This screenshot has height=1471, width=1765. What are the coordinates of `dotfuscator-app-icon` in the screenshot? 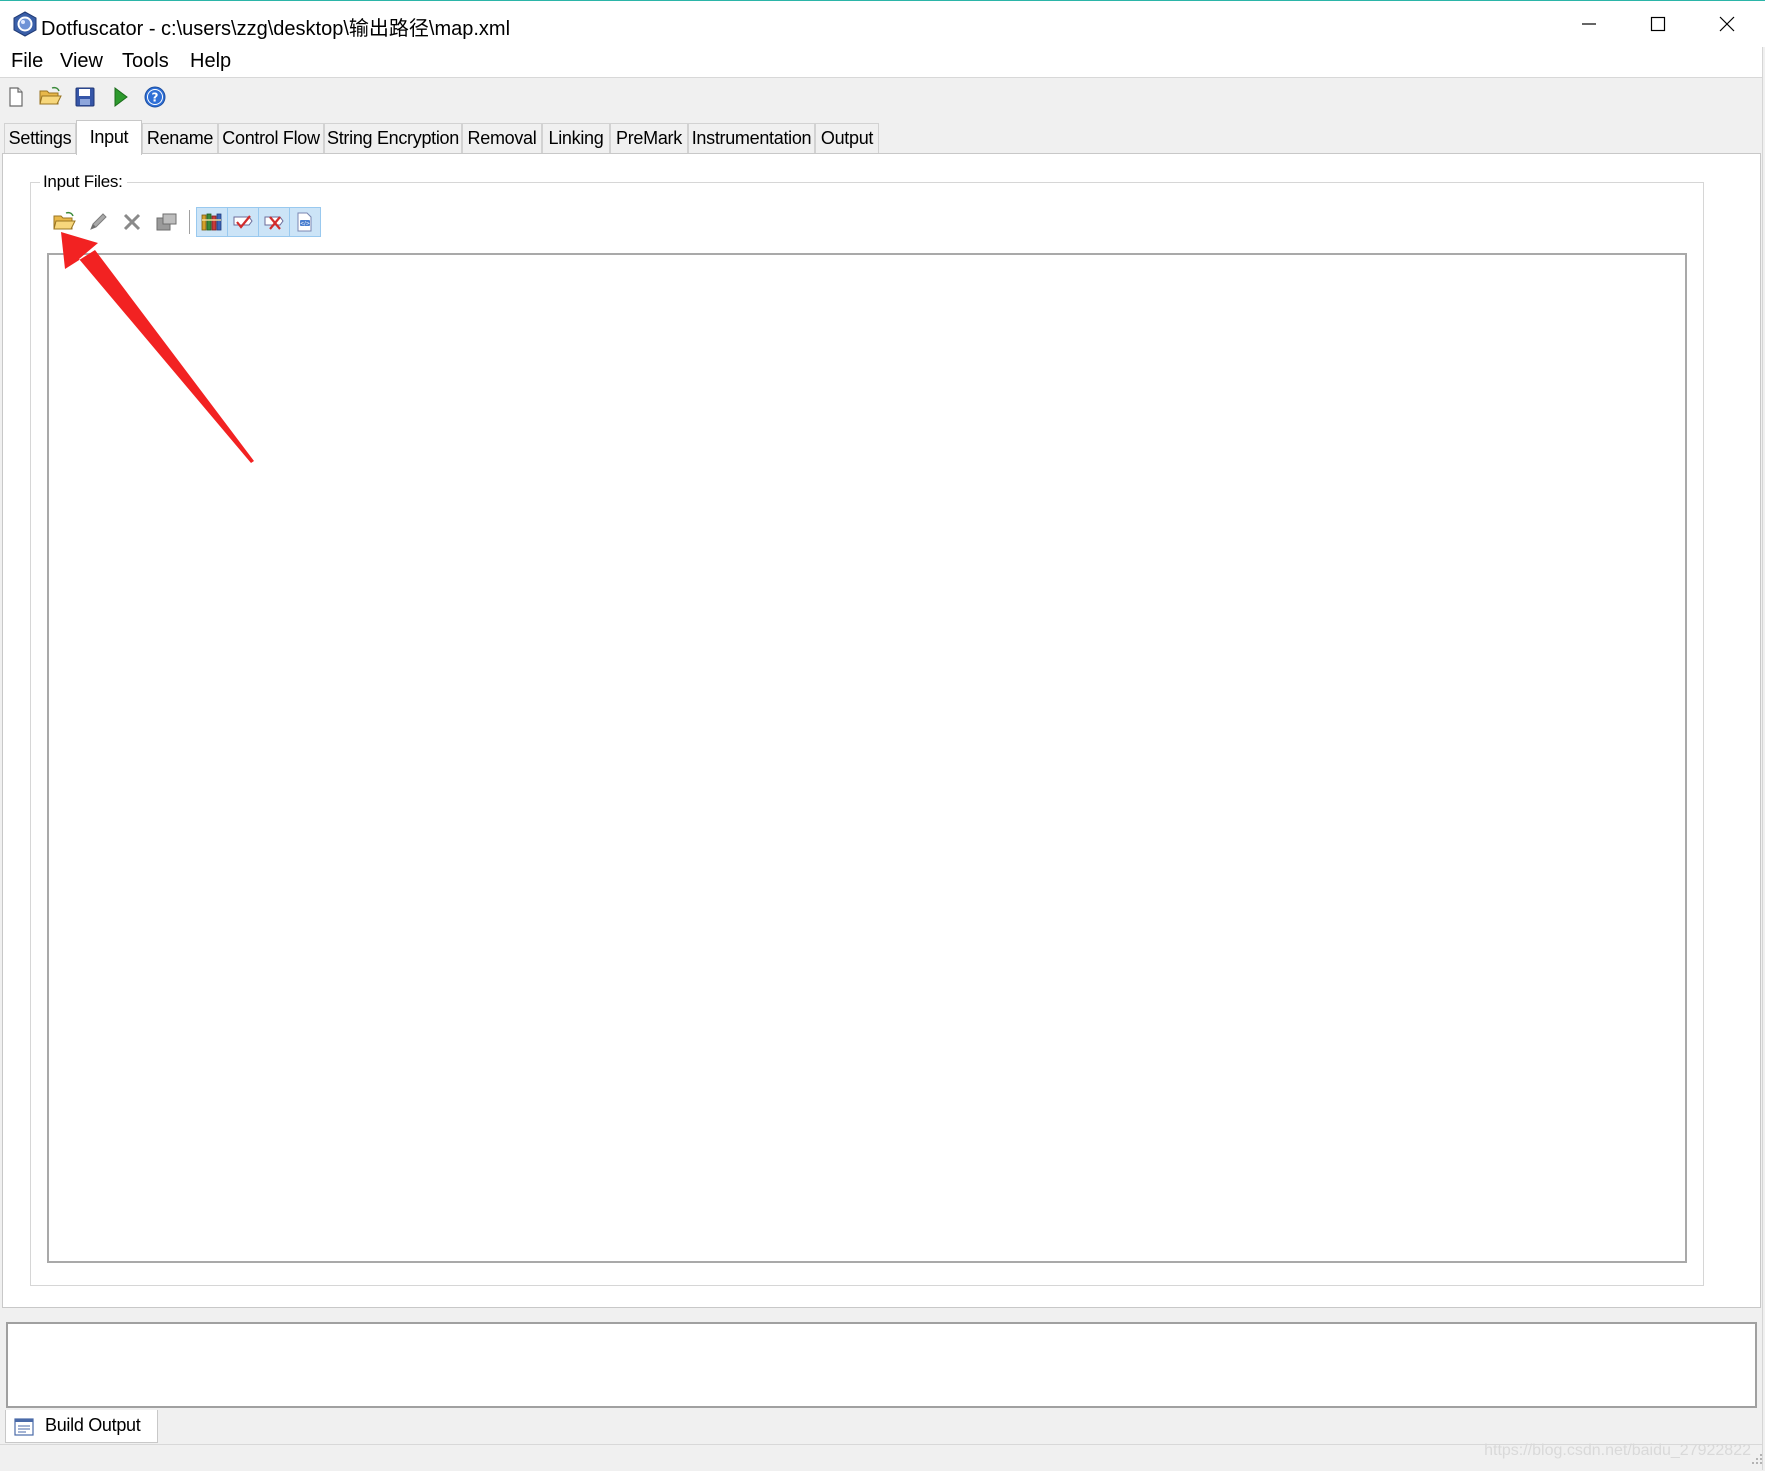 It's located at (25, 24).